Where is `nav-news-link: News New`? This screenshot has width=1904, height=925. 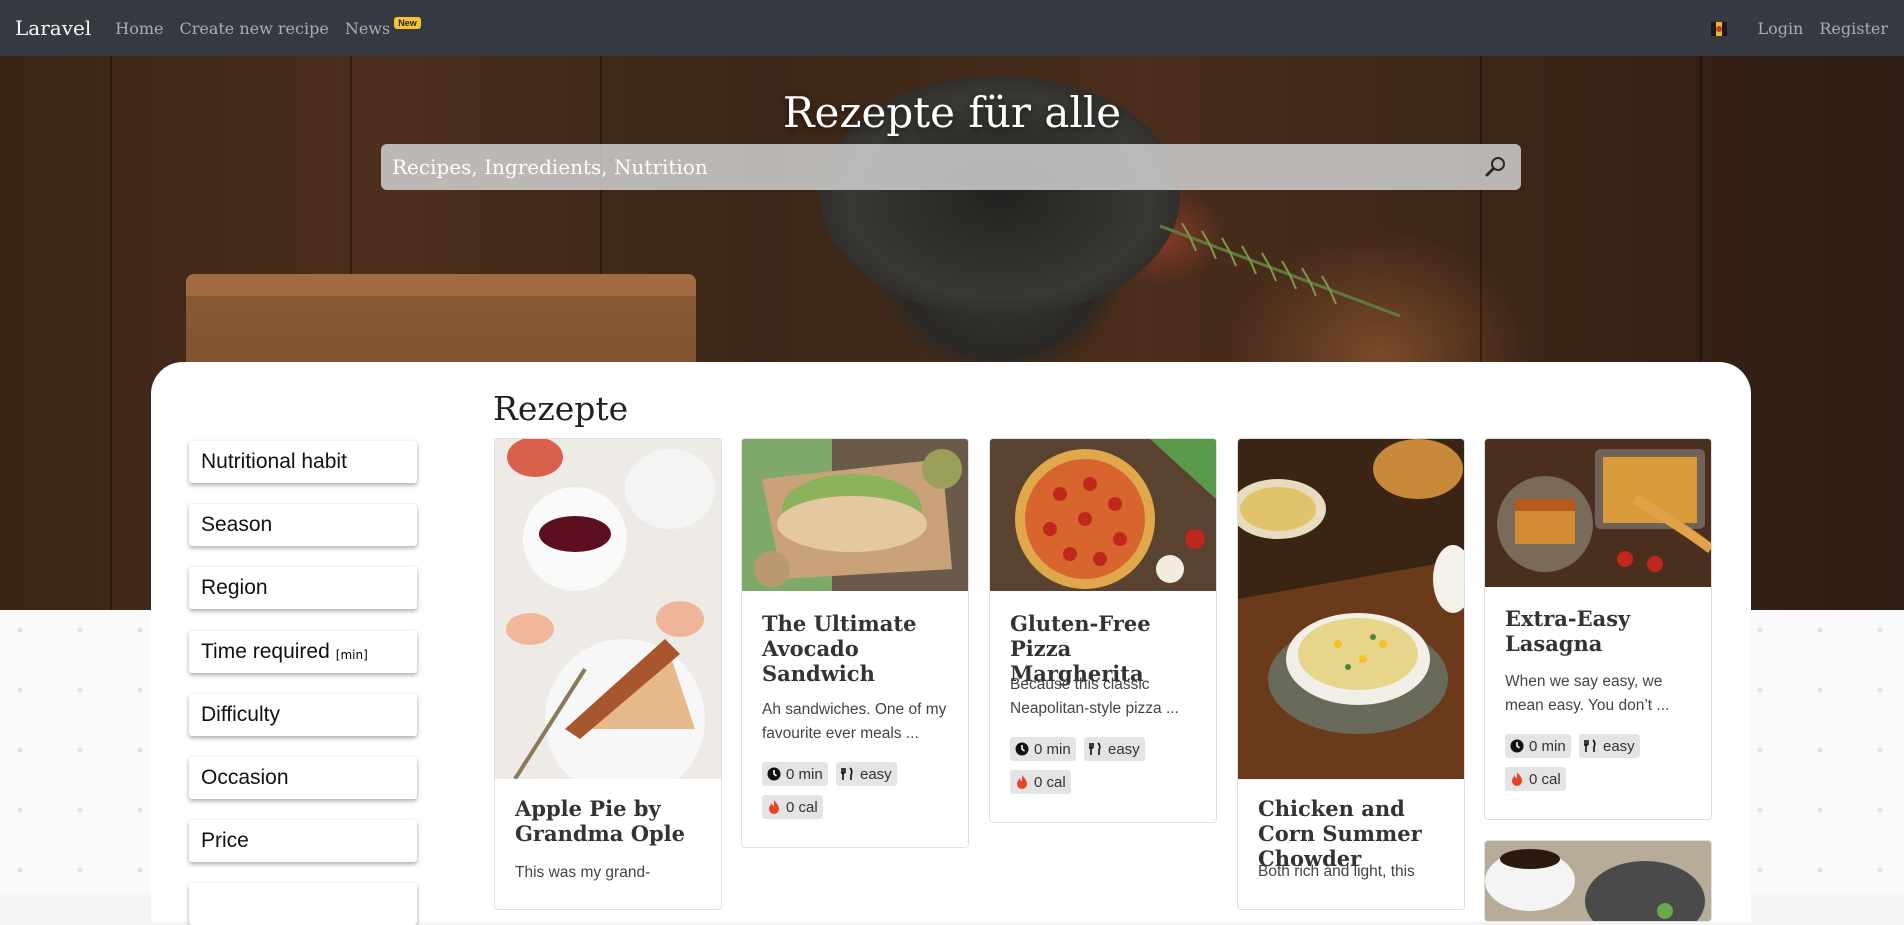 nav-news-link: News New is located at coordinates (382, 27).